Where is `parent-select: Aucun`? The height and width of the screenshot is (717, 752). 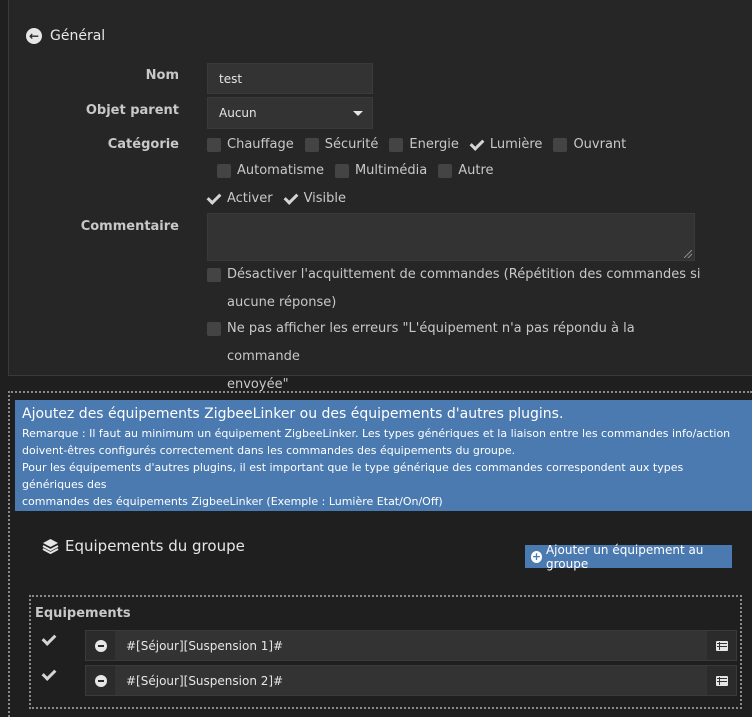 parent-select: Aucun is located at coordinates (290, 113).